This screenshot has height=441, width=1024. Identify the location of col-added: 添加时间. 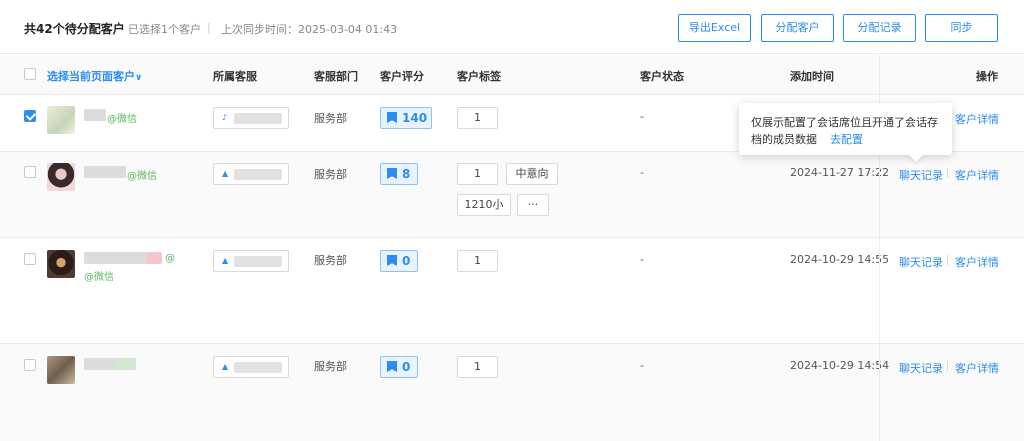
(812, 76).